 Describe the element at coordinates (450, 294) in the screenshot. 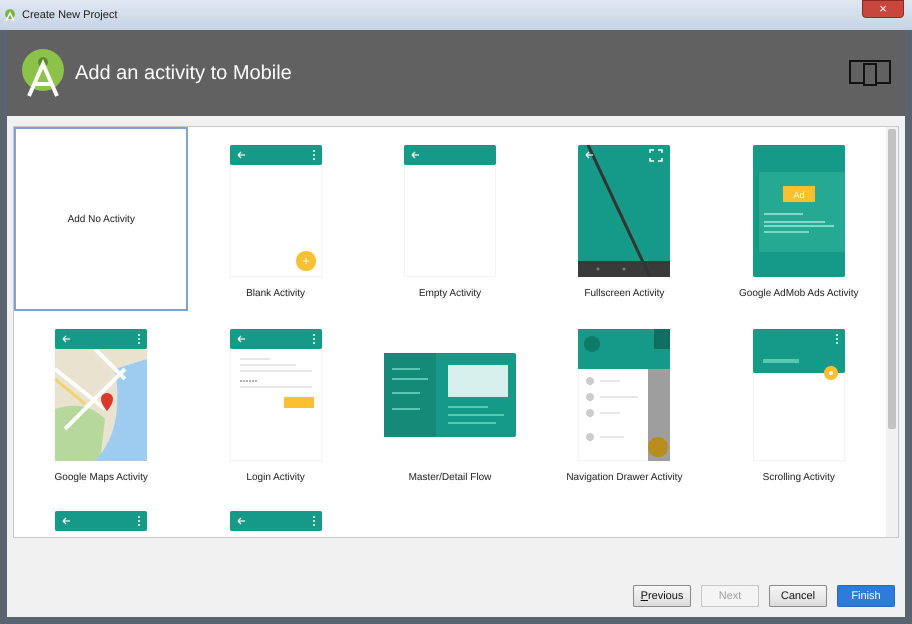

I see `template-label: Empty Activity` at that location.